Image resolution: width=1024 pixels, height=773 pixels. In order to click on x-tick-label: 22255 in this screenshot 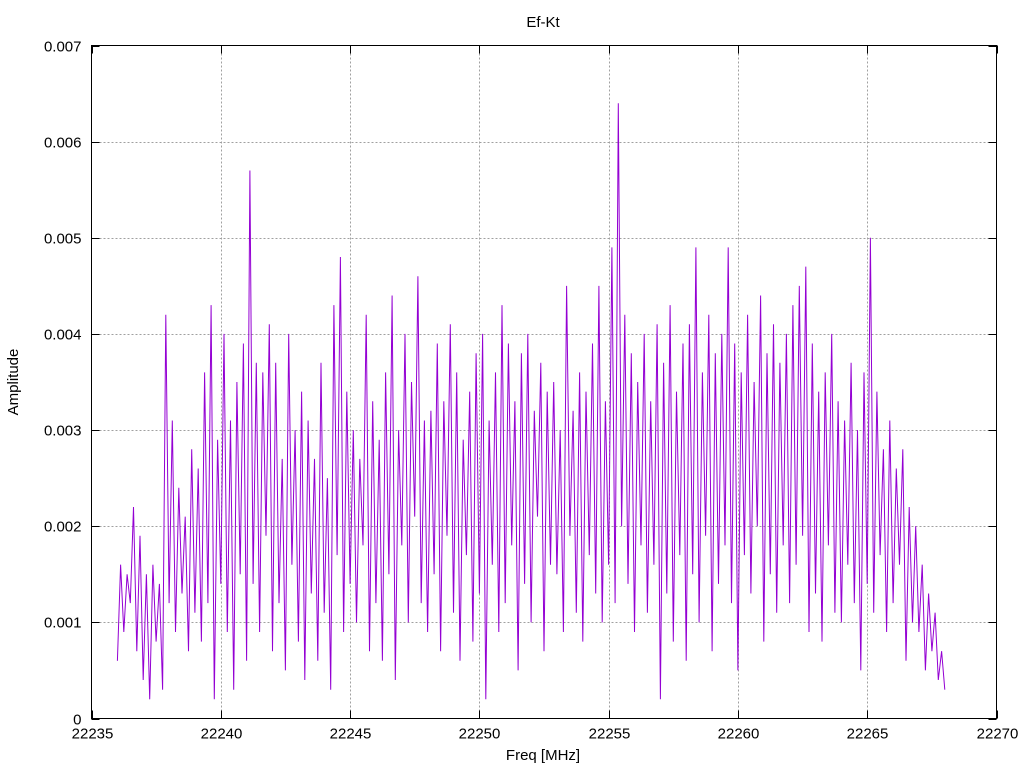, I will do `click(610, 734)`.